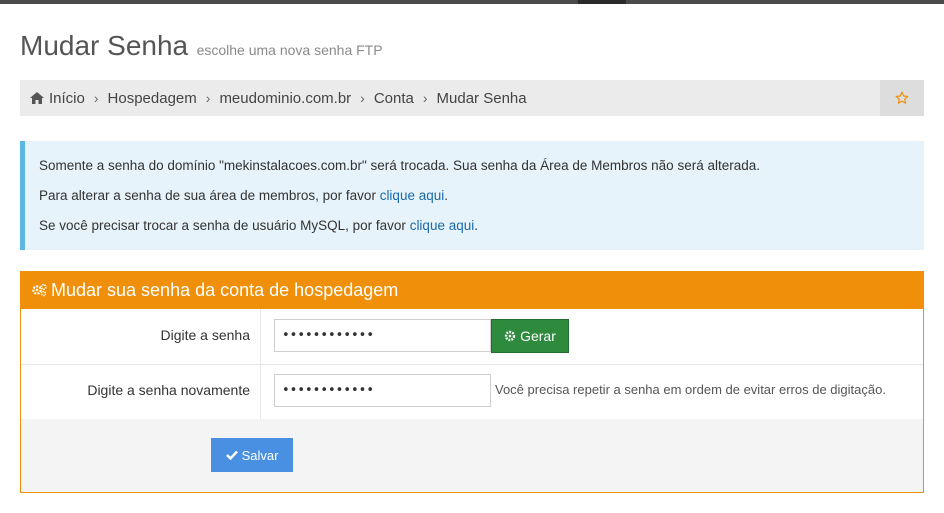 This screenshot has height=513, width=944. What do you see at coordinates (231, 455) in the screenshot?
I see `check-icon` at bounding box center [231, 455].